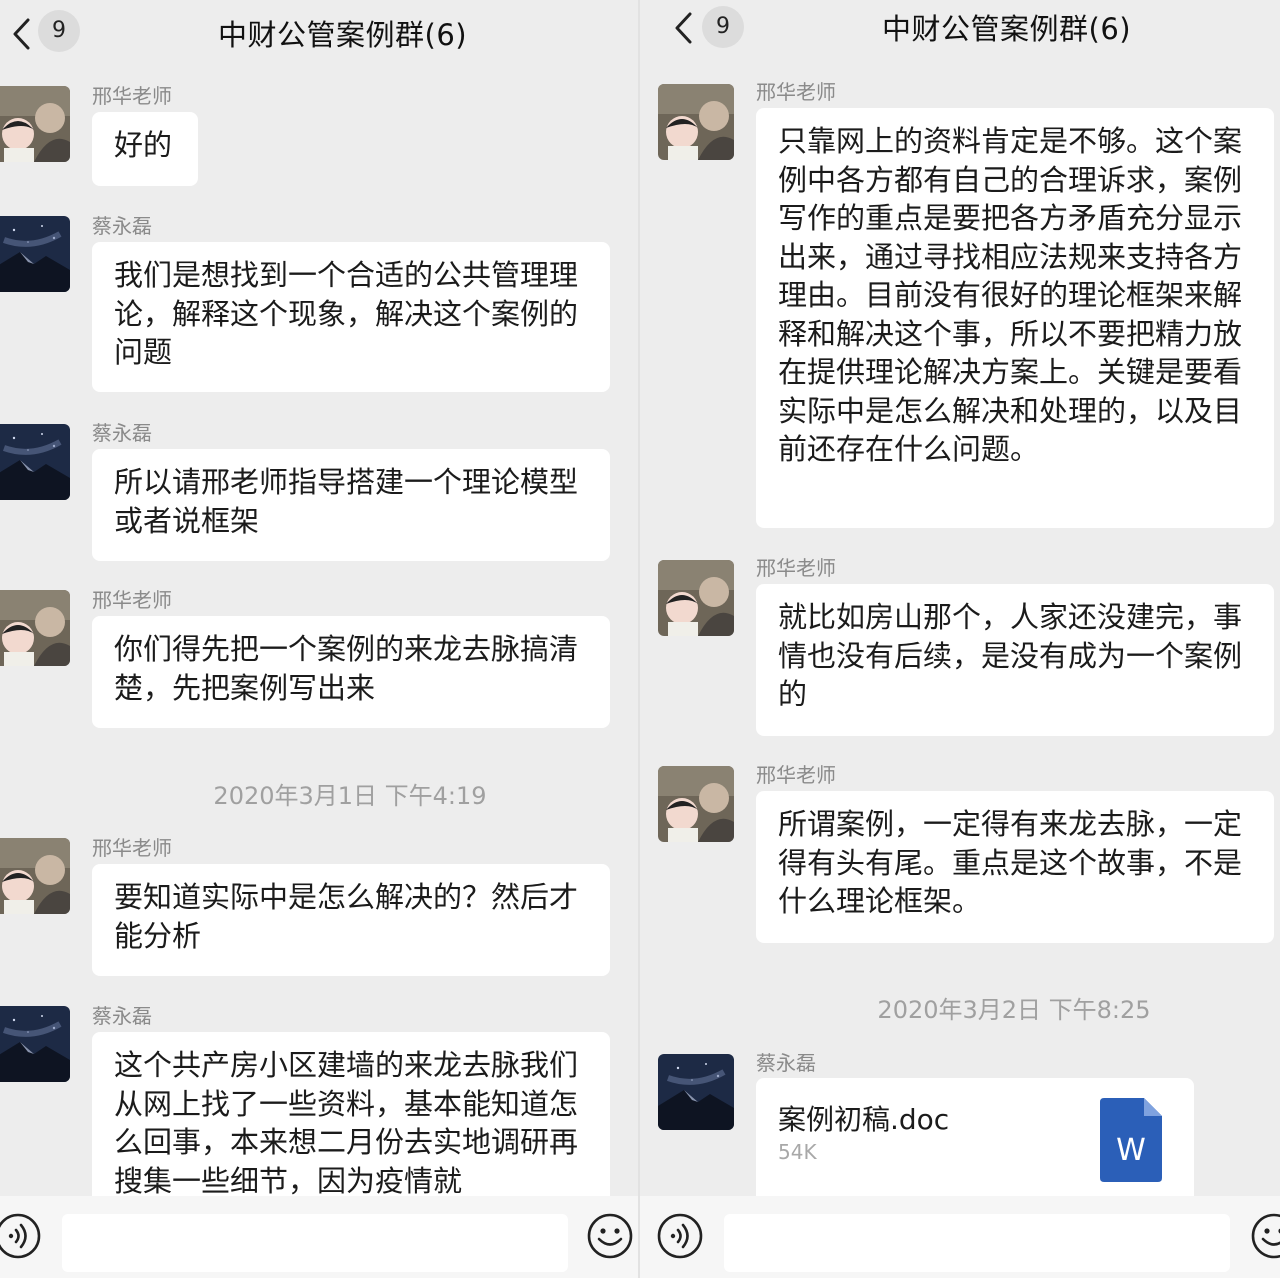 The width and height of the screenshot is (1280, 1278). What do you see at coordinates (351, 317) in the screenshot?
I see `message-bubble: 我们是想找到一个合适的公共管理理论，解释这个现象，解决这个案例的问题` at bounding box center [351, 317].